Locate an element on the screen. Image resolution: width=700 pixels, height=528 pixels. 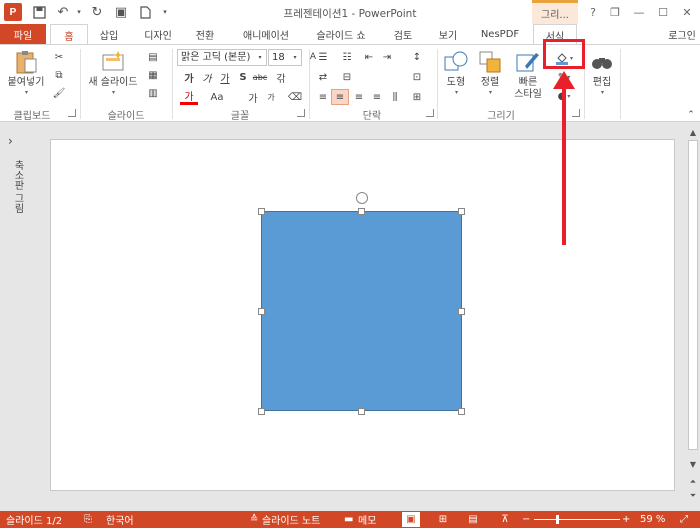
fit-to-window-icon: ⤢ is located at coordinates (684, 519).